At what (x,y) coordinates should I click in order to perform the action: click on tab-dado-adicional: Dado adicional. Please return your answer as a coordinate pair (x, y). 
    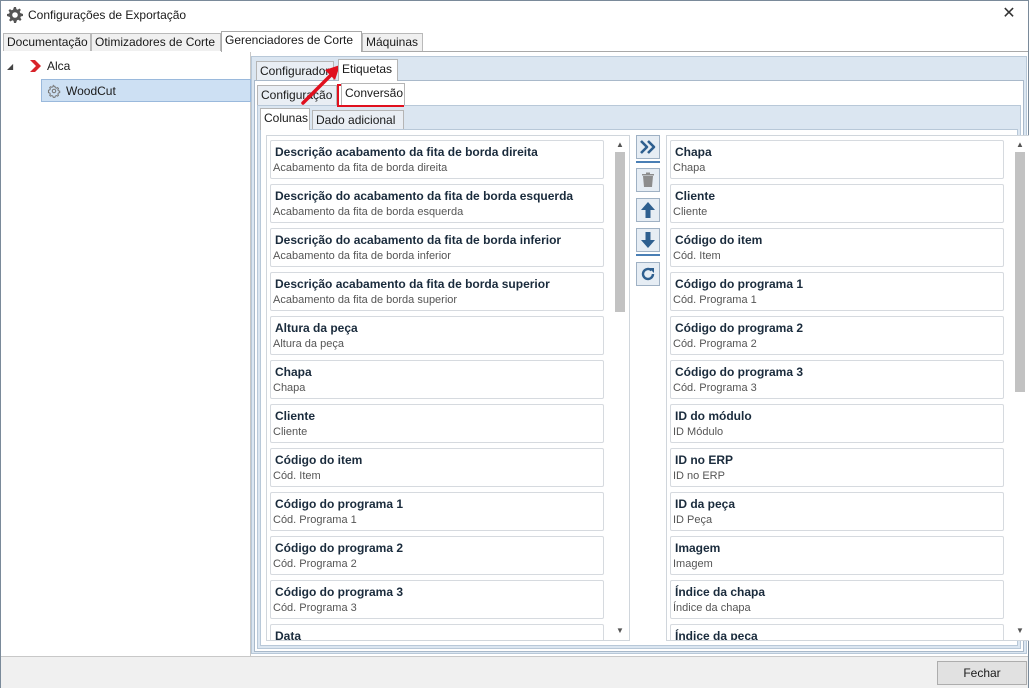
    Looking at the image, I should click on (358, 120).